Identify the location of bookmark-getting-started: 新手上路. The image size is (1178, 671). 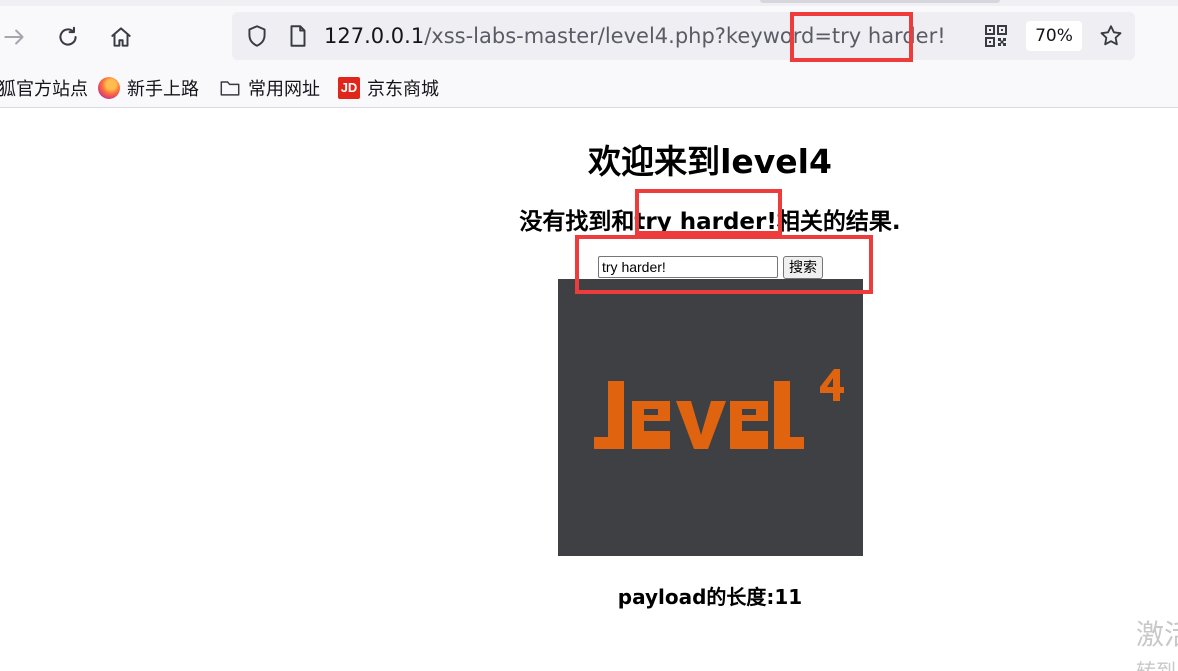
(148, 88).